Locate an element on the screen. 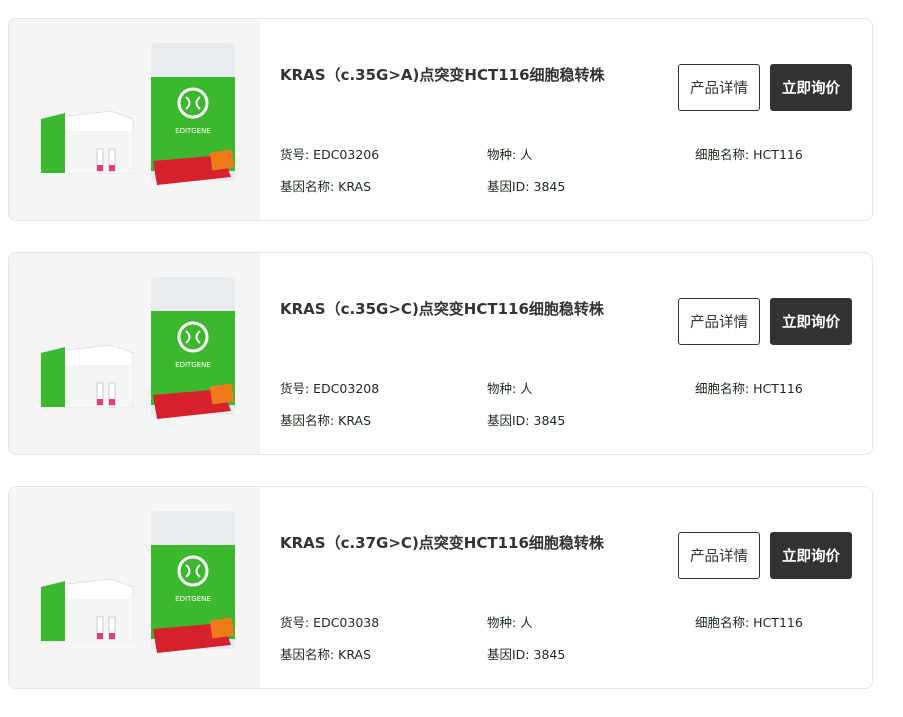  product-title: KRAS（c.35G>C)点突变HCT116细胞稳转株 is located at coordinates (442, 308).